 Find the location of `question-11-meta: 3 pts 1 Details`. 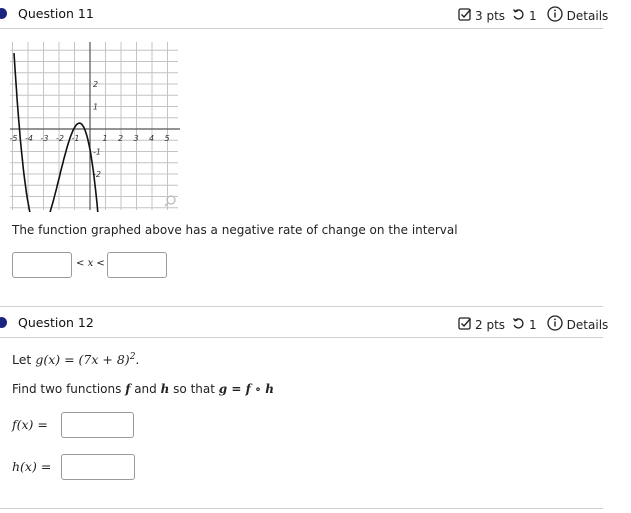

question-11-meta: 3 pts 1 Details is located at coordinates (533, 15).